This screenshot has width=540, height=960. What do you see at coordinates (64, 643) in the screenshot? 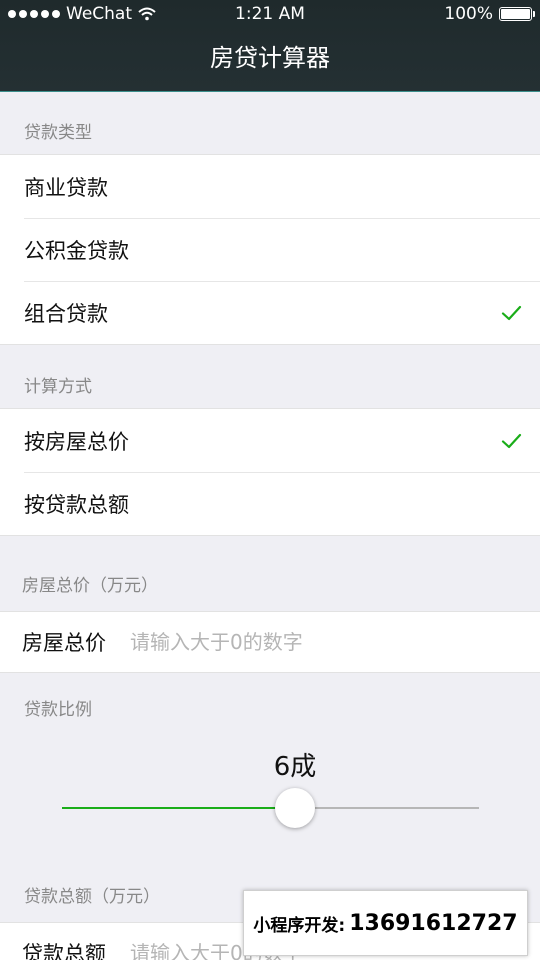
I see `house-price-label: 房屋总价` at bounding box center [64, 643].